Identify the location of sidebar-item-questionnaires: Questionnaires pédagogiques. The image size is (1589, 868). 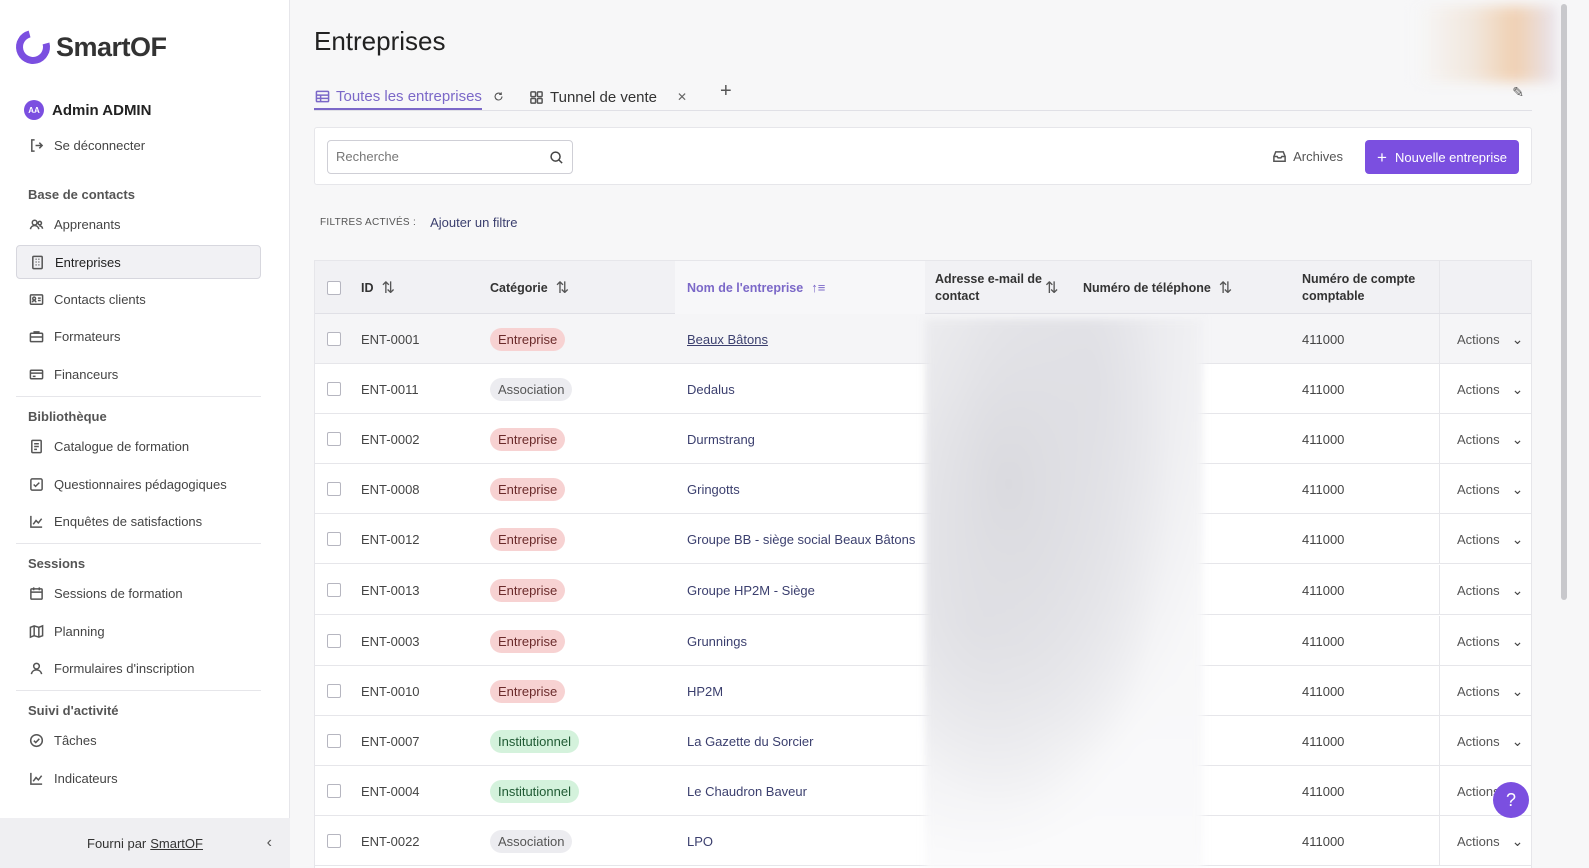
(138, 484).